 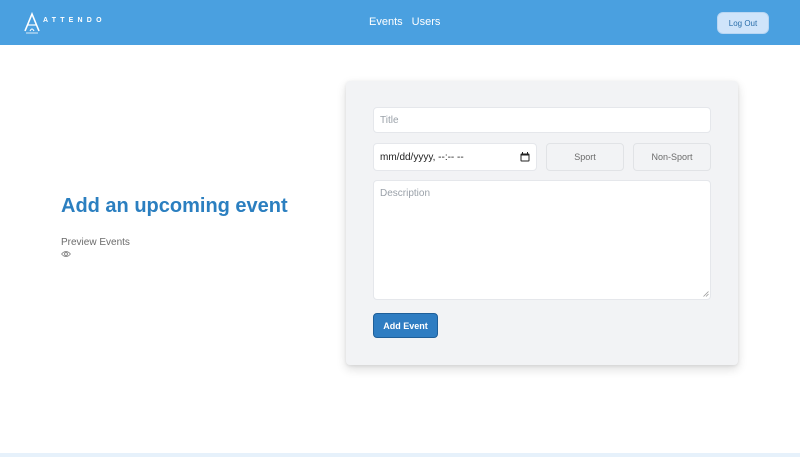 I want to click on title-input, so click(x=542, y=120).